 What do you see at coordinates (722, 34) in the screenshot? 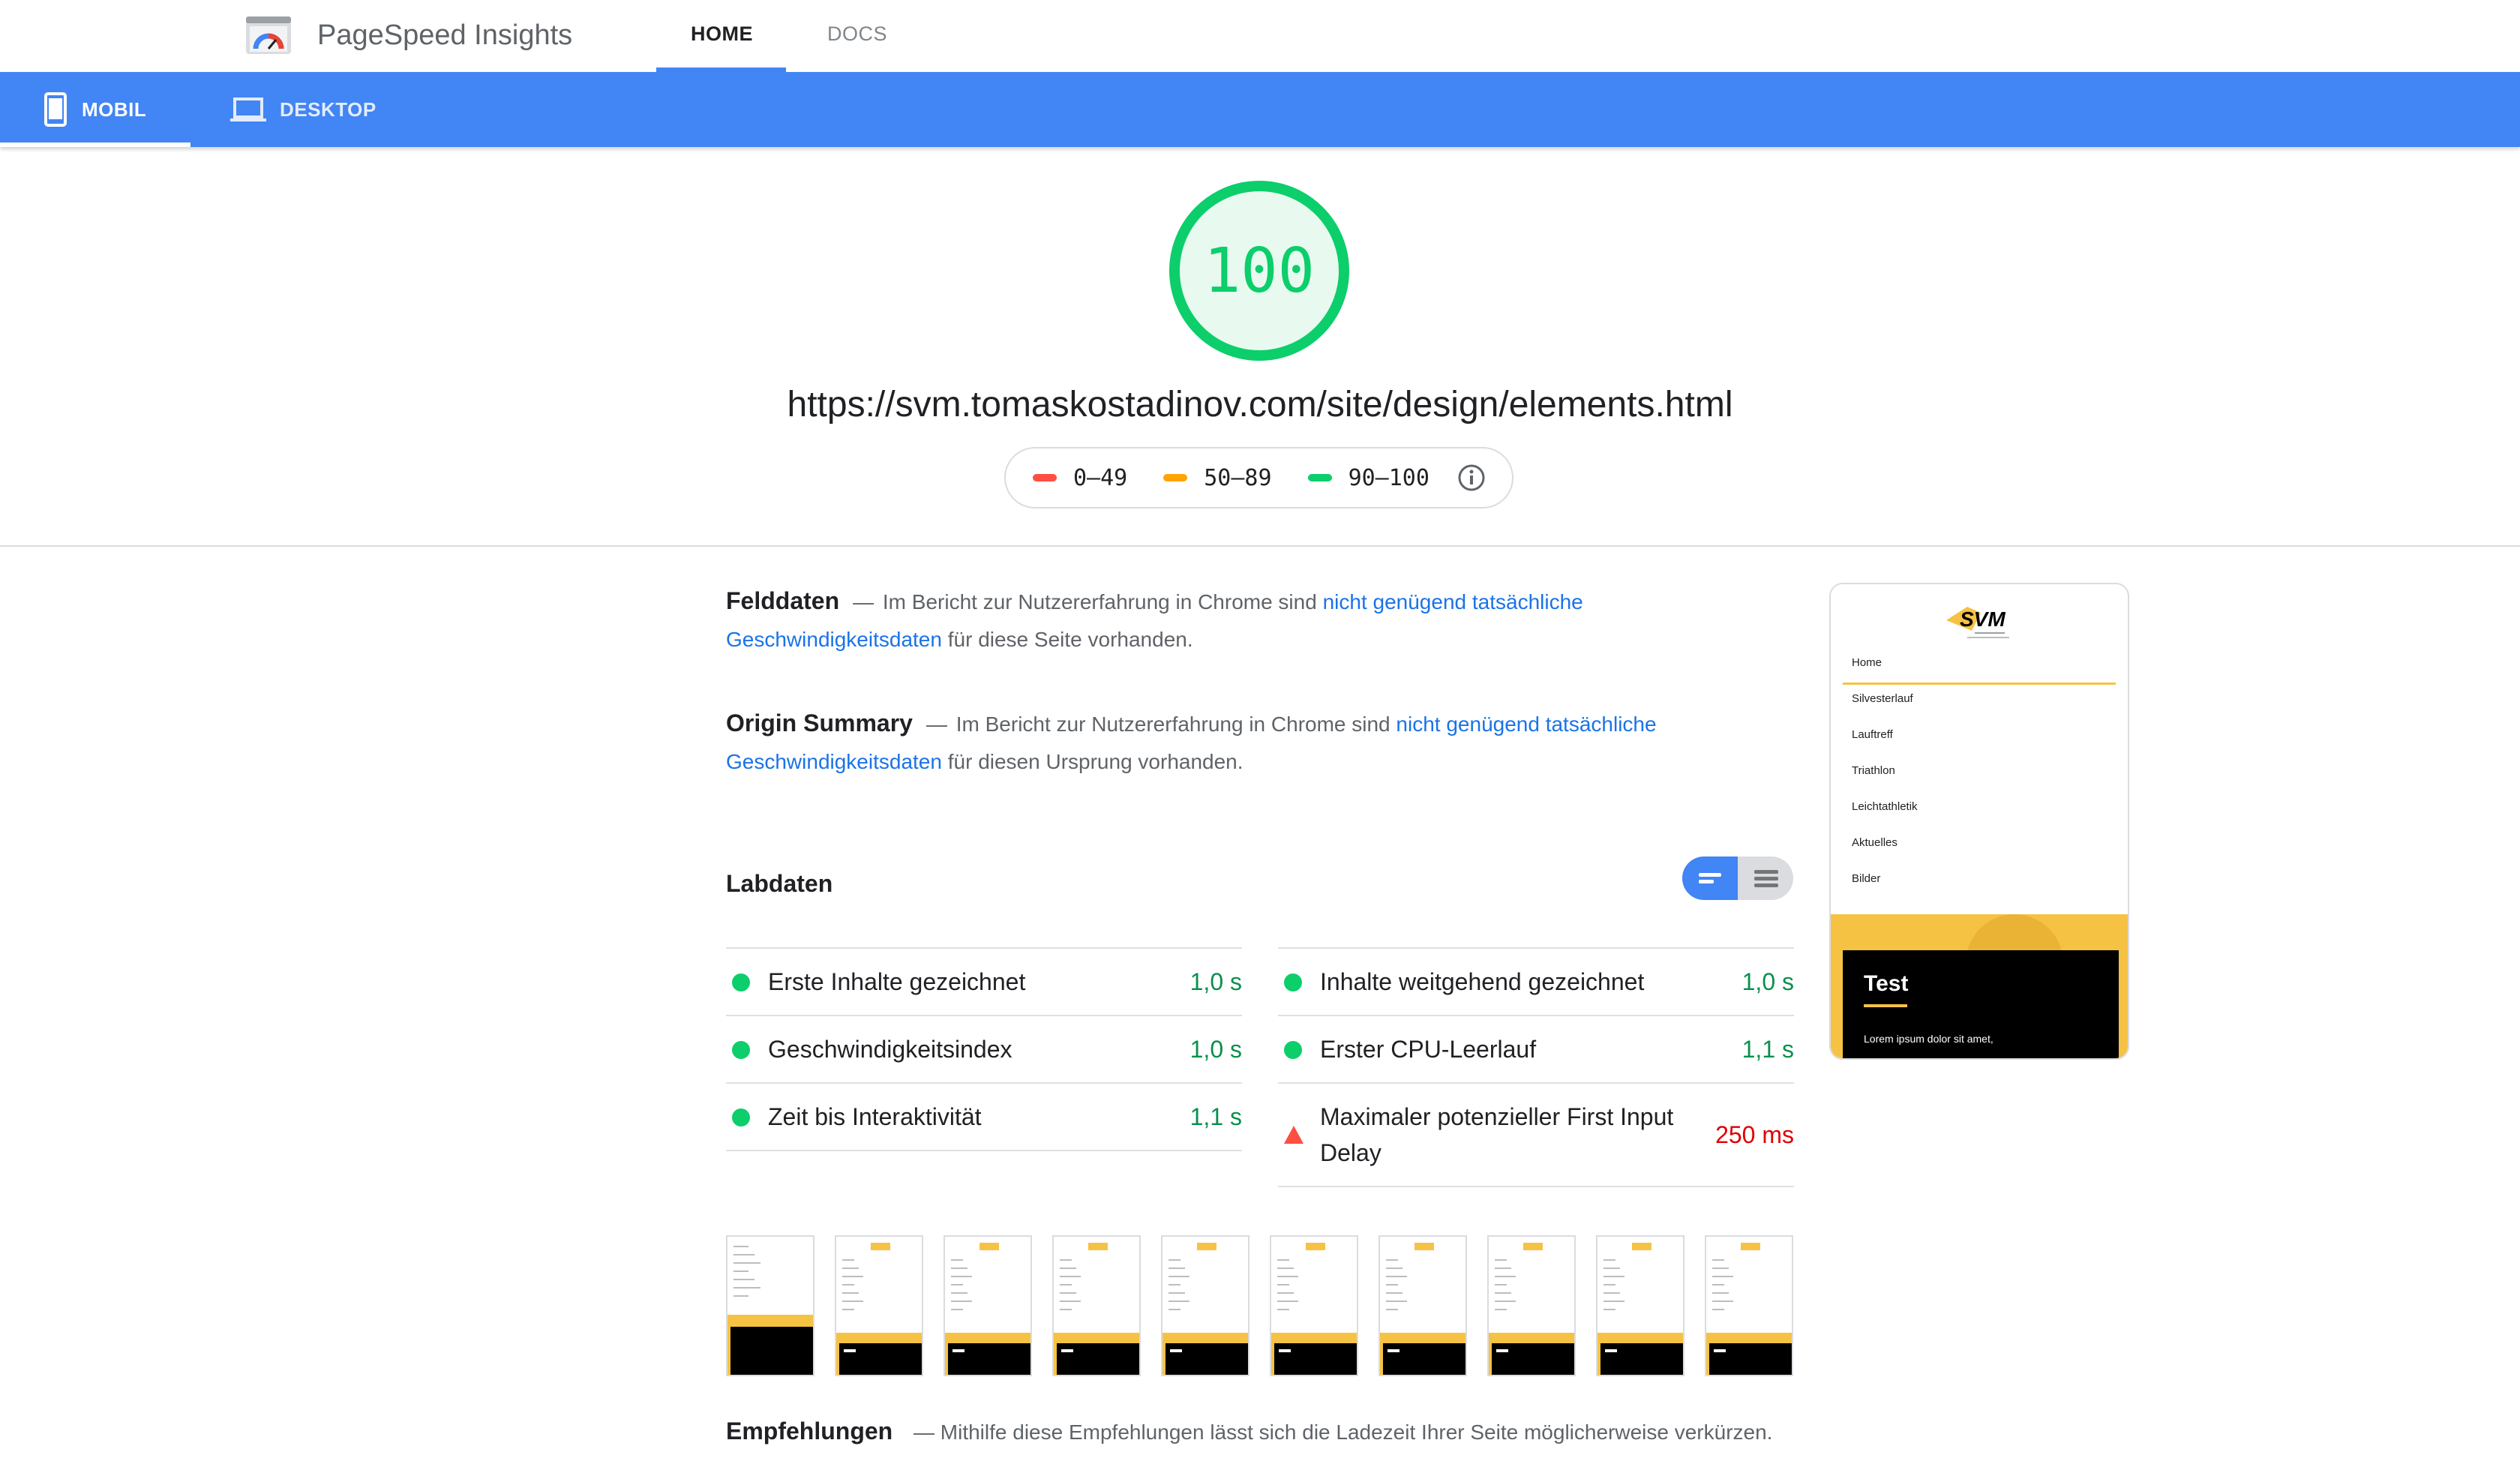
I see `tab-home: HOME` at bounding box center [722, 34].